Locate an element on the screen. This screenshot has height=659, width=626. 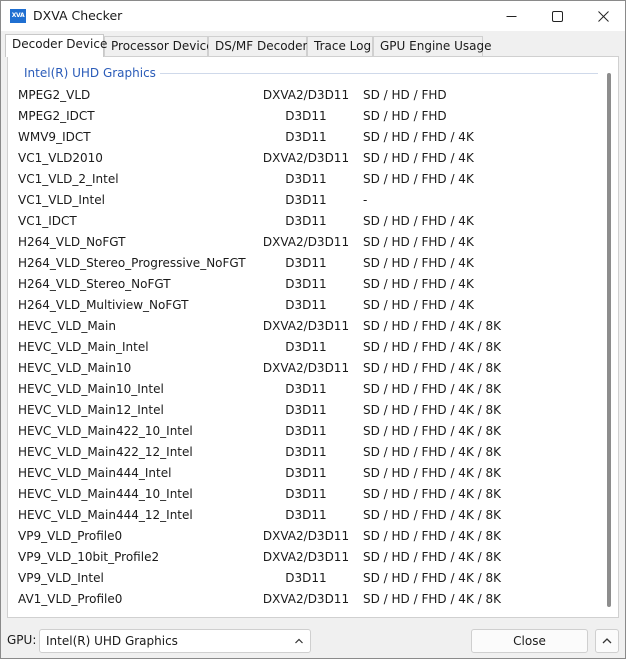
list-item: VC1_IDCT D3D11 SD / HD / FHD / 4K is located at coordinates (310, 221).